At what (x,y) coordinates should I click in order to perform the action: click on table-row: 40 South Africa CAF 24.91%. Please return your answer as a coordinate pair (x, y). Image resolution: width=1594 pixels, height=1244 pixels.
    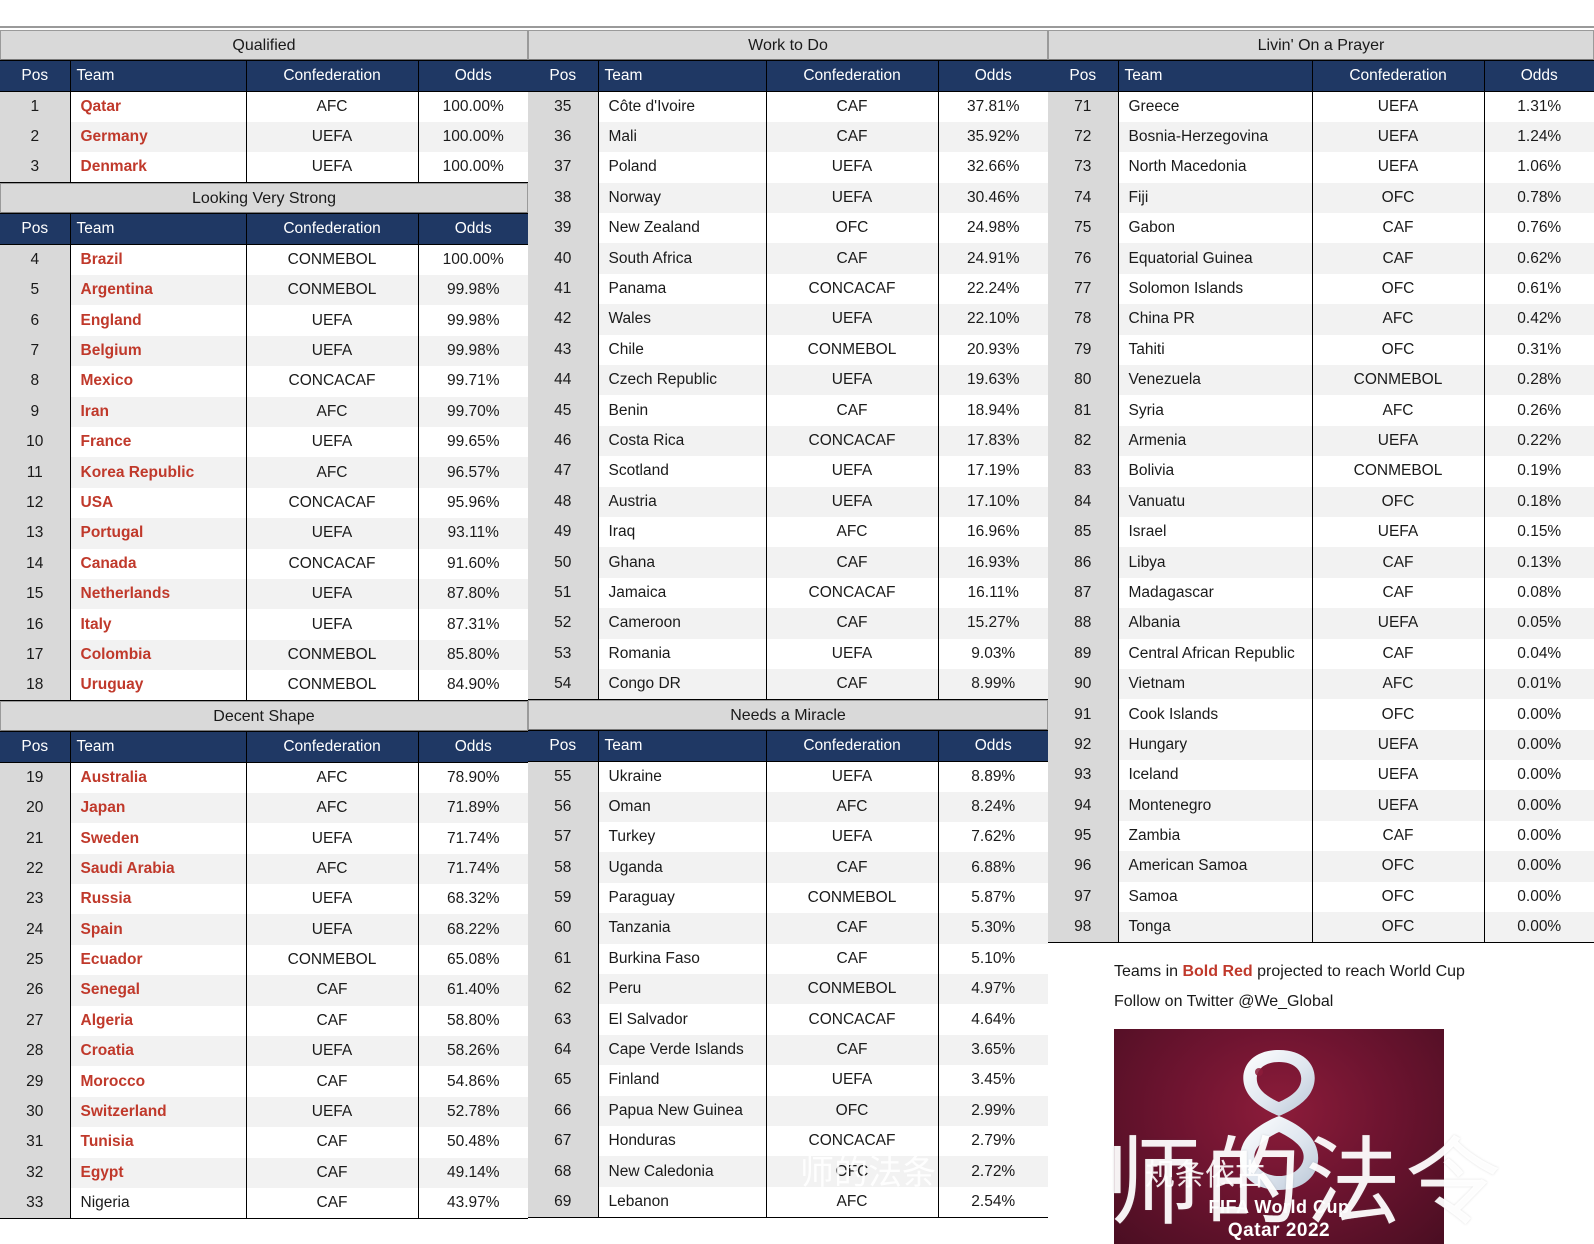
    Looking at the image, I should click on (788, 258).